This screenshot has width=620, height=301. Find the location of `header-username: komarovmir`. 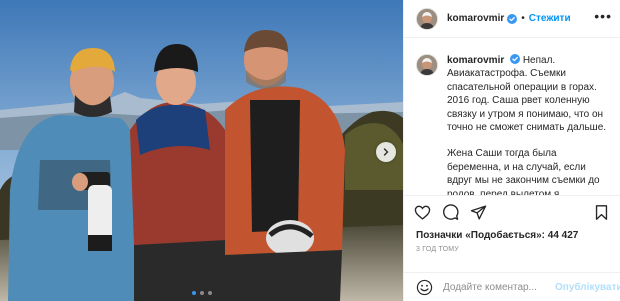

header-username: komarovmir is located at coordinates (475, 18).